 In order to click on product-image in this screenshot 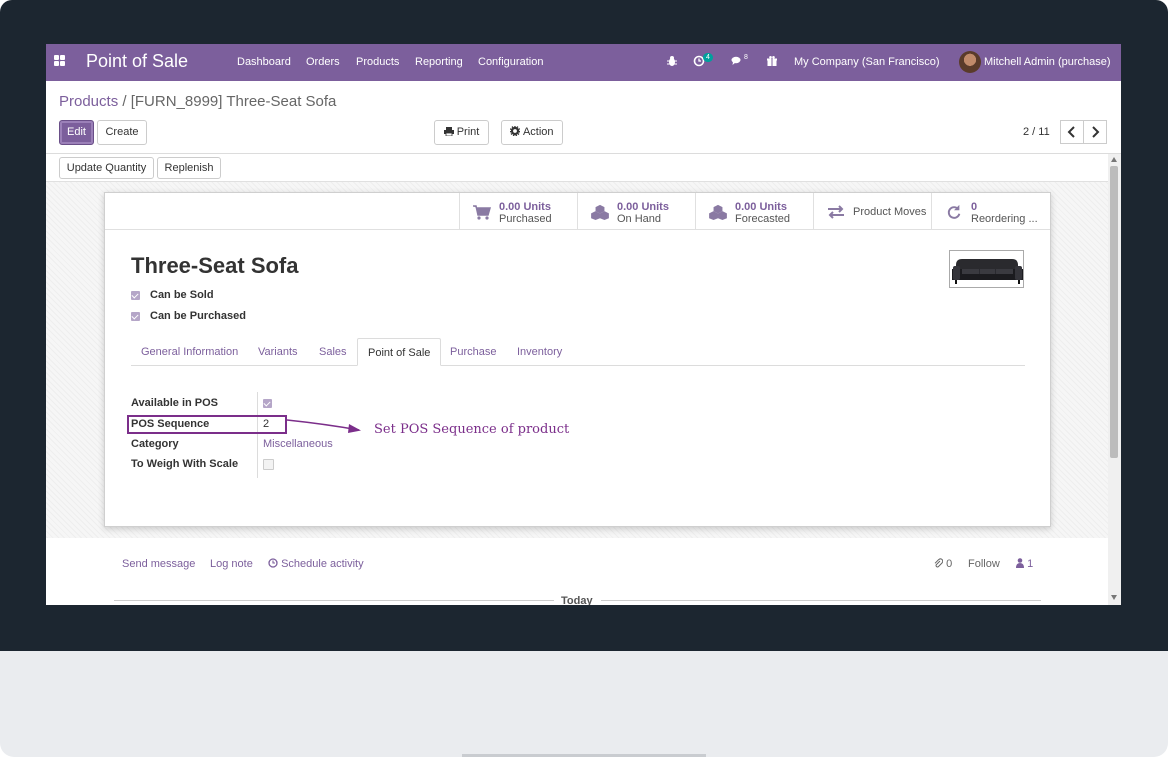, I will do `click(986, 269)`.